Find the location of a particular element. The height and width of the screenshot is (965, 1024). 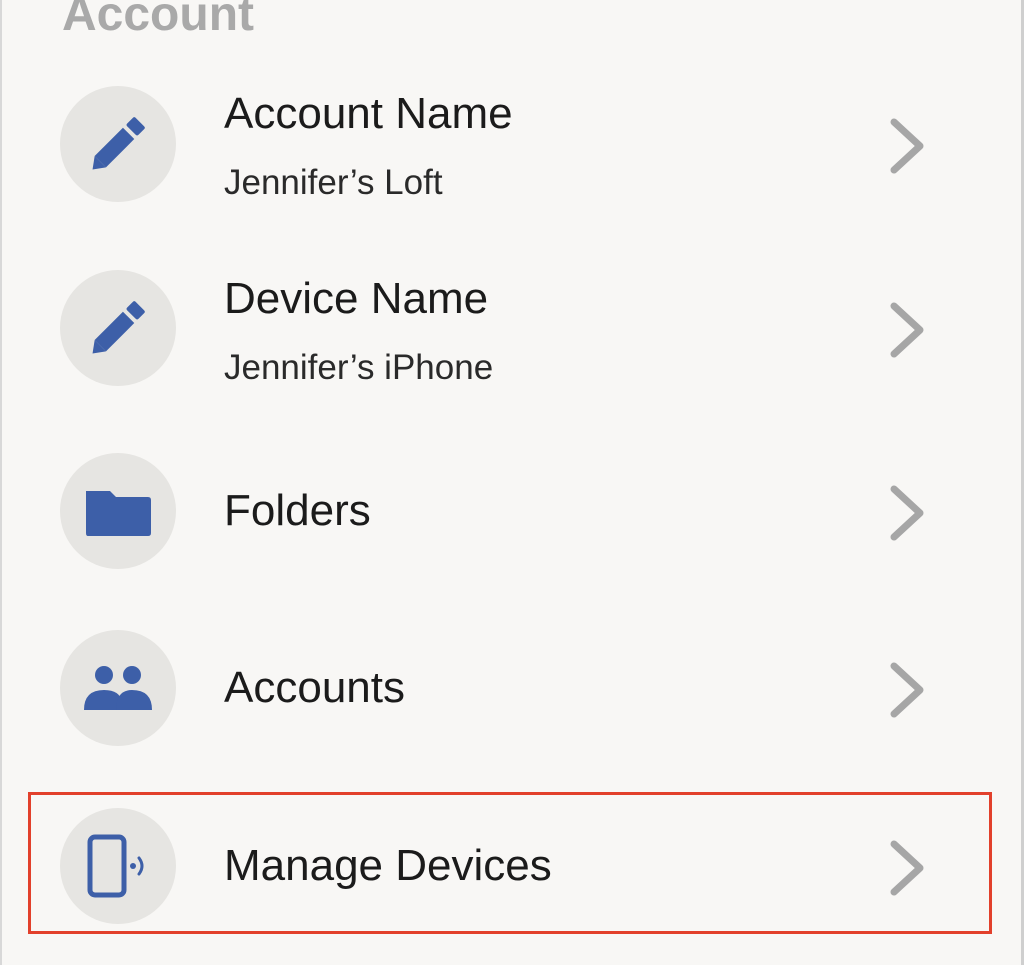

people-icon is located at coordinates (118, 688).